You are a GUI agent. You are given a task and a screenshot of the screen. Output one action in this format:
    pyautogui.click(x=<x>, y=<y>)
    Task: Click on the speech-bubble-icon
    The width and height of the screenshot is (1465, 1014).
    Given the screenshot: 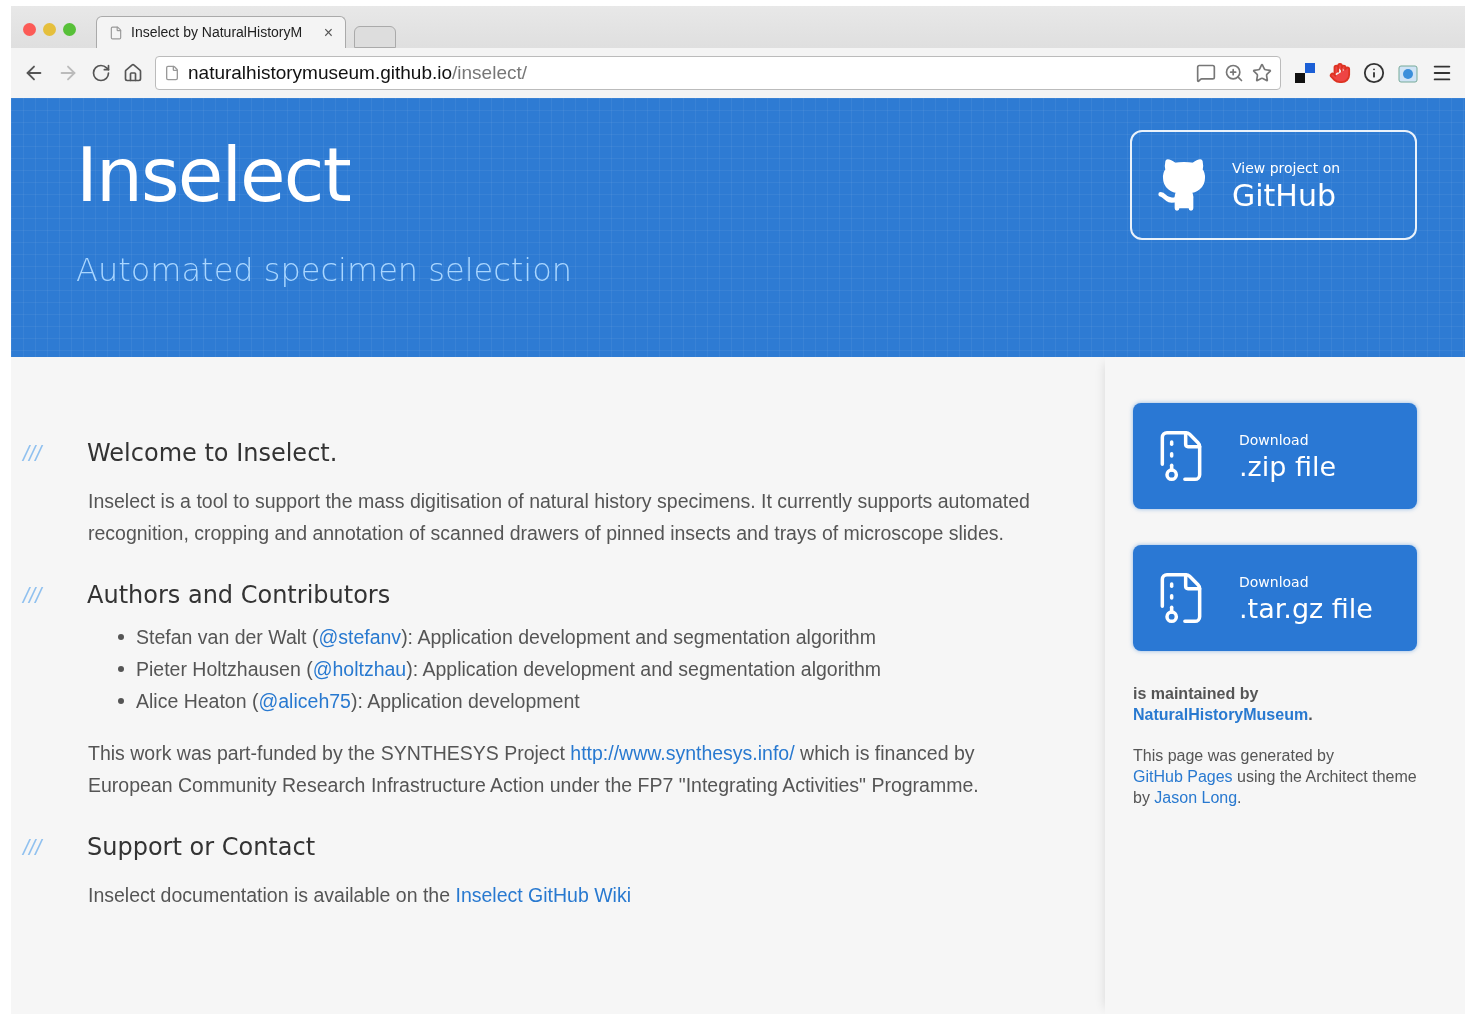 What is the action you would take?
    pyautogui.click(x=1206, y=73)
    